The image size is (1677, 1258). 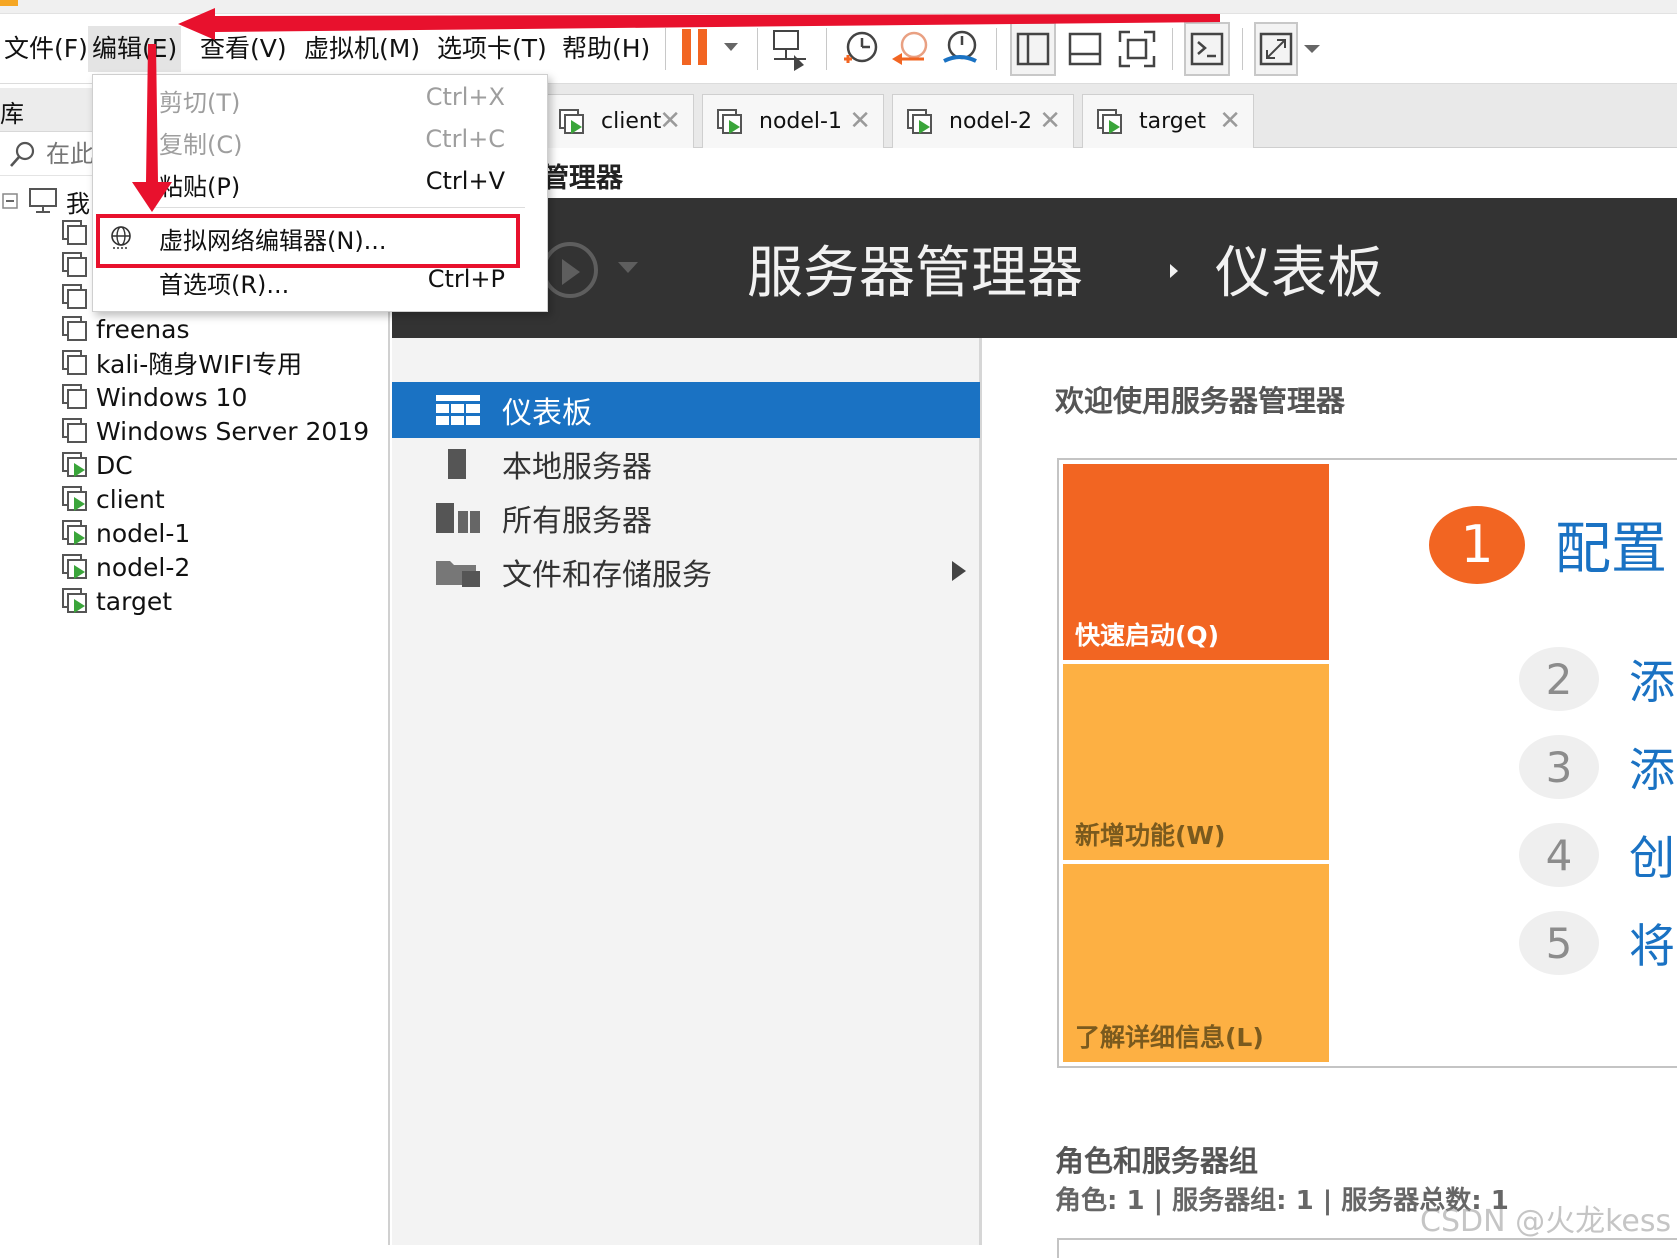 I want to click on tree-vm-target: target, so click(x=117, y=601).